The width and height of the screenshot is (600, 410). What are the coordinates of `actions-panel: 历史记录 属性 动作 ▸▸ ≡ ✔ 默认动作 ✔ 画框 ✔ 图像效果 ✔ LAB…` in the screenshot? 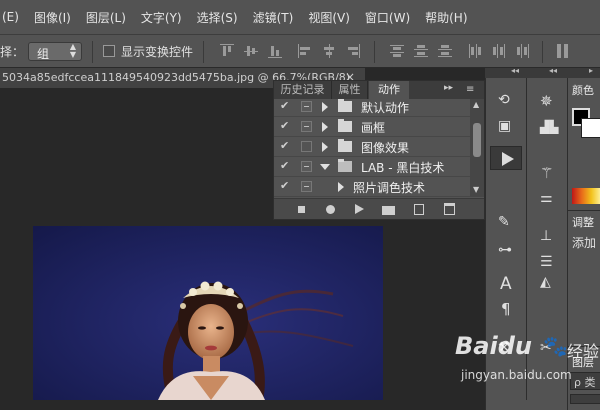 It's located at (379, 150).